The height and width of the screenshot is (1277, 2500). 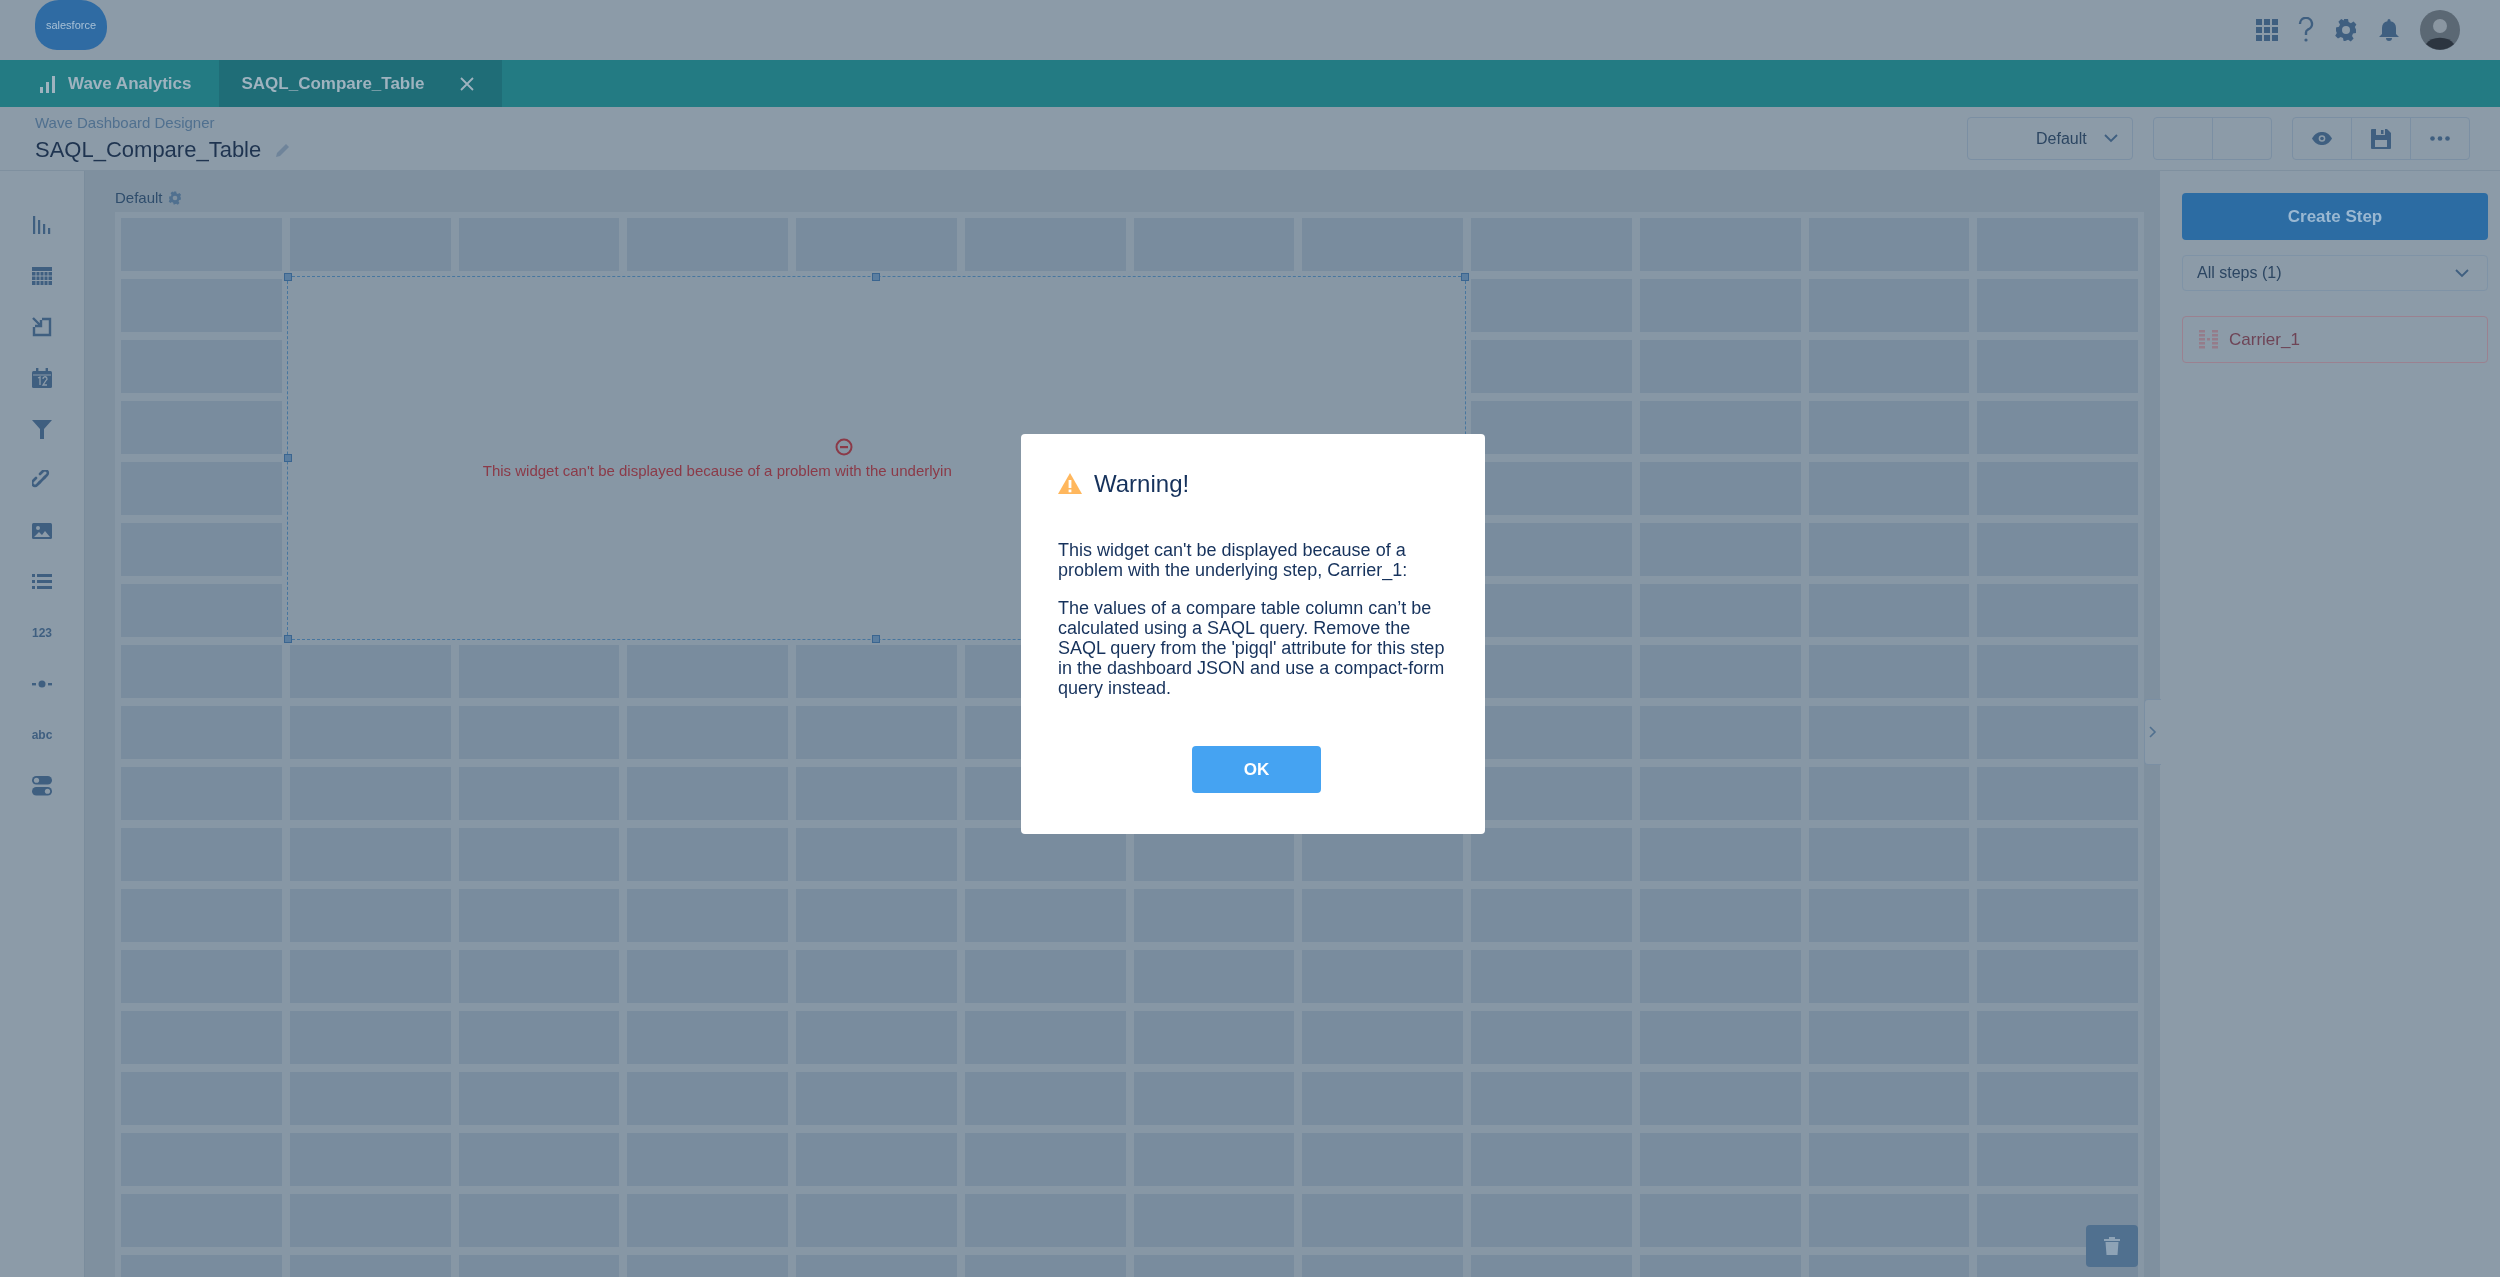 What do you see at coordinates (71, 25) in the screenshot?
I see `salesforce-logo: salesforce` at bounding box center [71, 25].